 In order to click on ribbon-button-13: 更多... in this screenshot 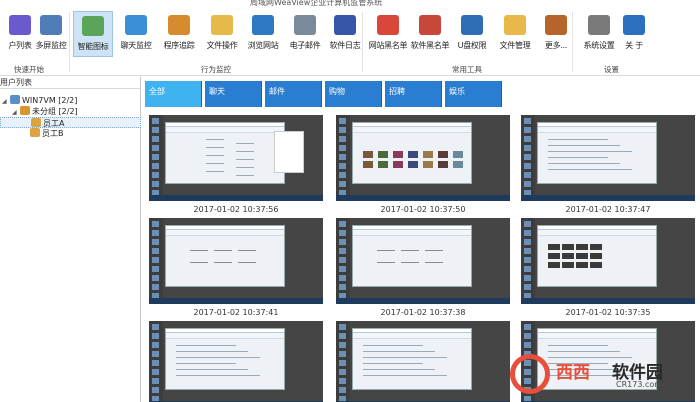, I will do `click(556, 34)`.